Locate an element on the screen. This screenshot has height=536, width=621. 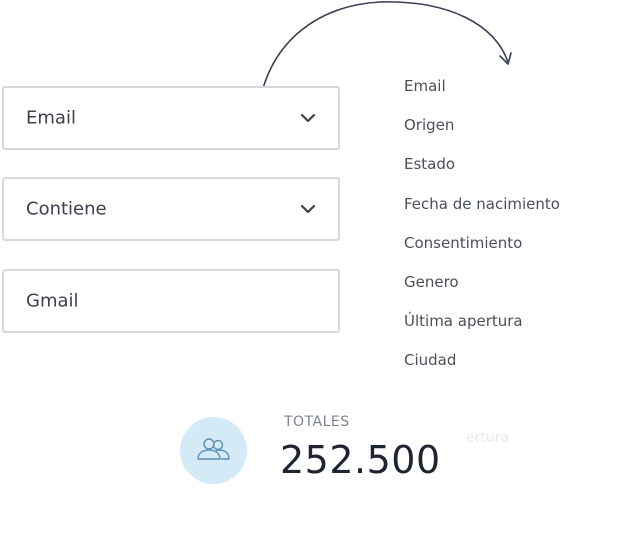
users-icon is located at coordinates (213, 449).